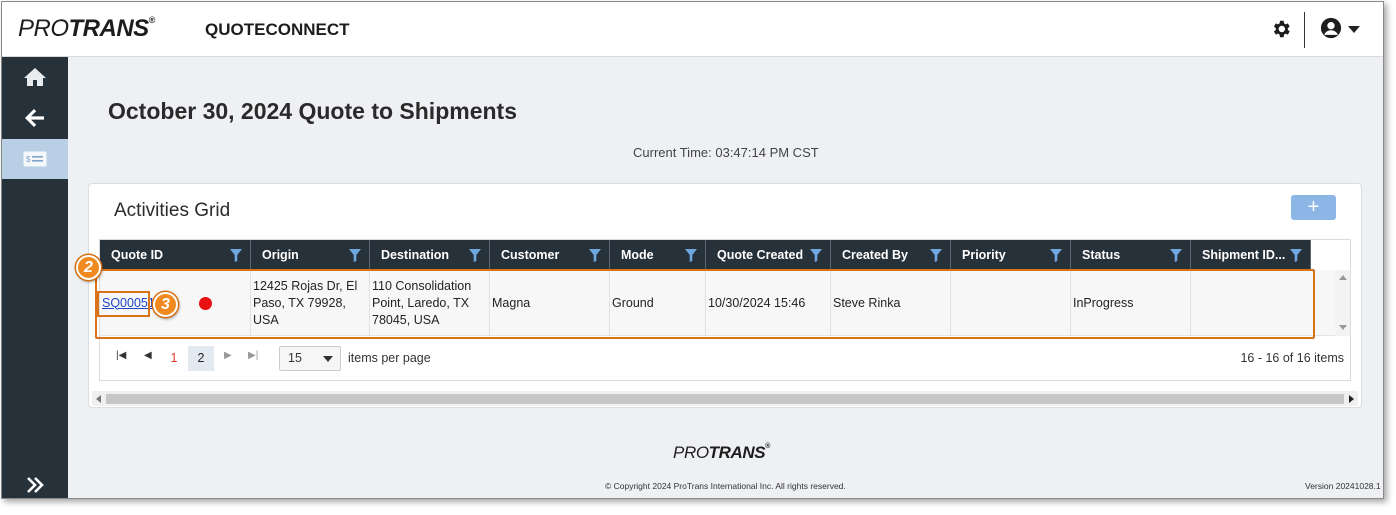 The height and width of the screenshot is (515, 1396). I want to click on sidebar-item-quotes: $, so click(35, 159).